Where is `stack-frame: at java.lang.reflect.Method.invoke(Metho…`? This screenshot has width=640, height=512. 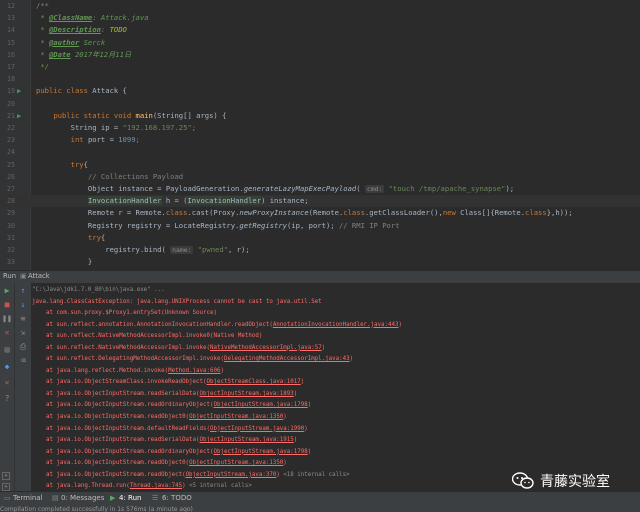 stack-frame: at java.lang.reflect.Method.invoke(Metho… is located at coordinates (128, 370).